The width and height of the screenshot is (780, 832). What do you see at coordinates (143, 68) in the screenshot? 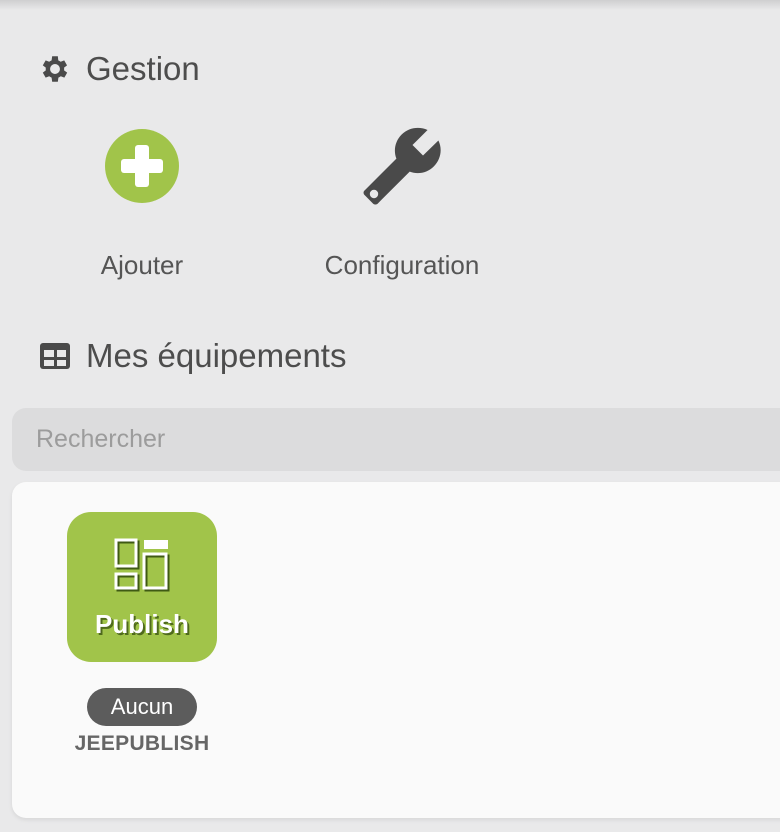
I see `gestion-title-text: Gestion` at bounding box center [143, 68].